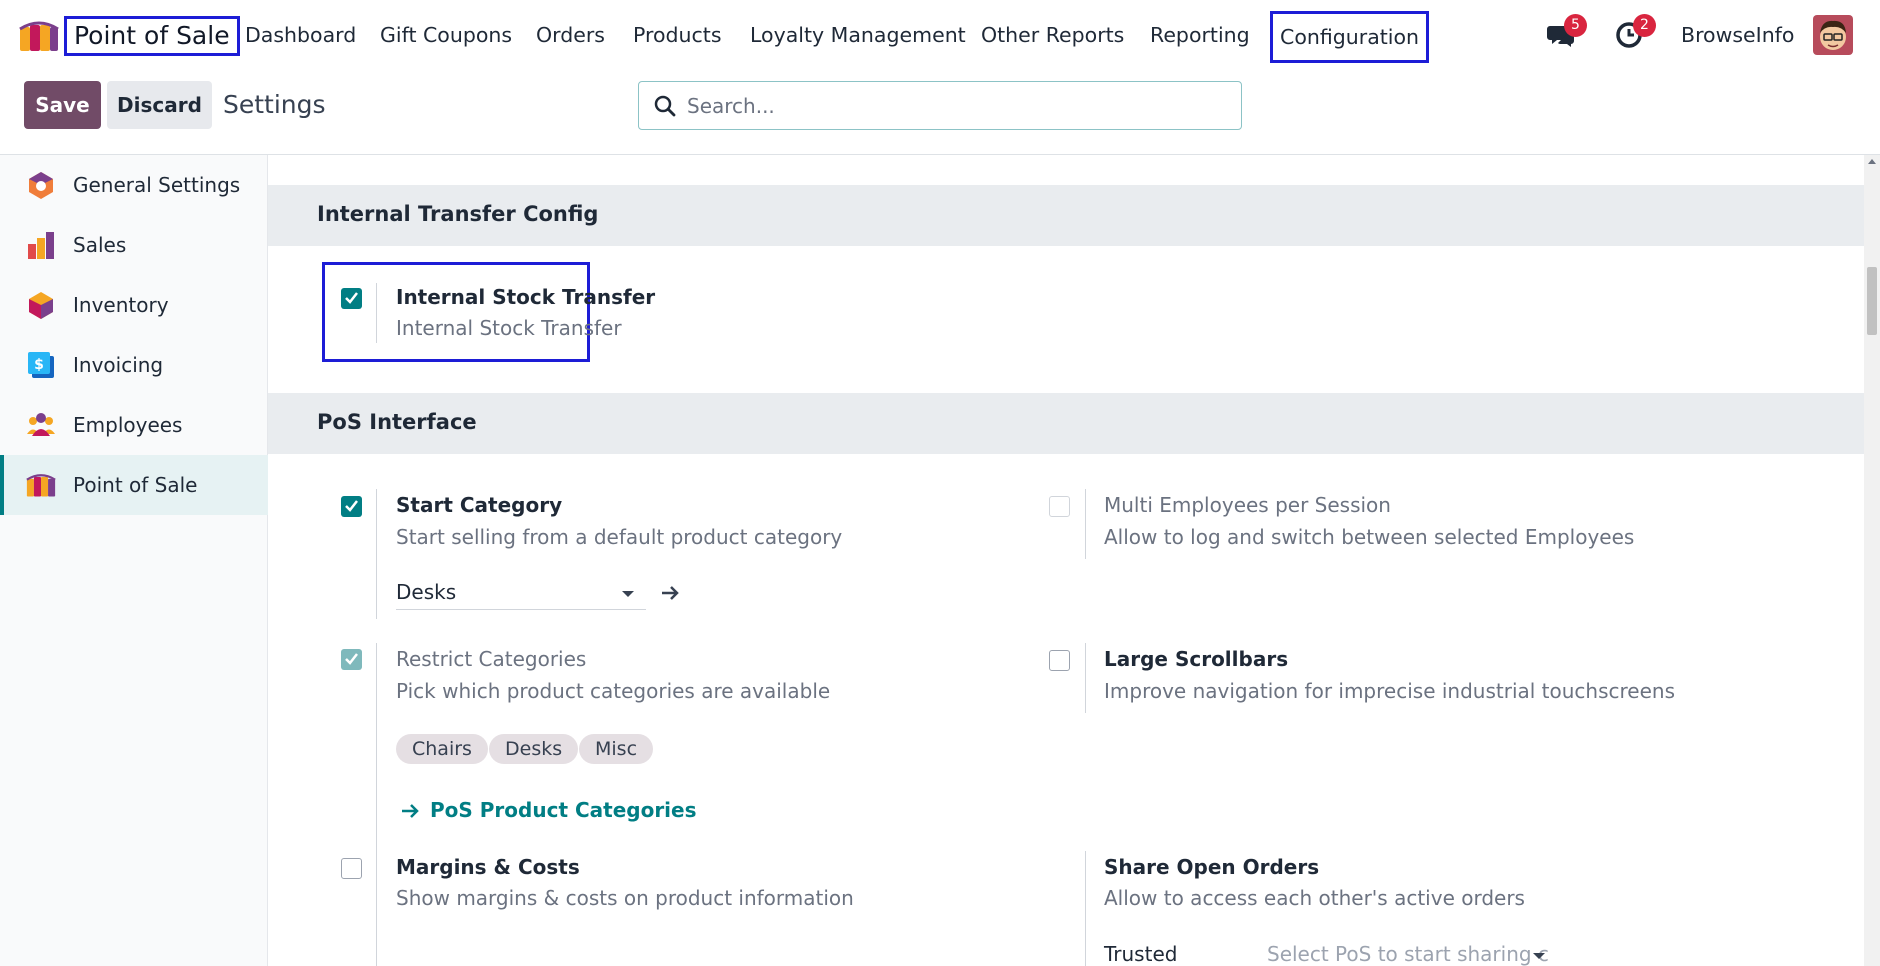 Image resolution: width=1880 pixels, height=966 pixels. What do you see at coordinates (570, 35) in the screenshot?
I see `menu-orders: Orders` at bounding box center [570, 35].